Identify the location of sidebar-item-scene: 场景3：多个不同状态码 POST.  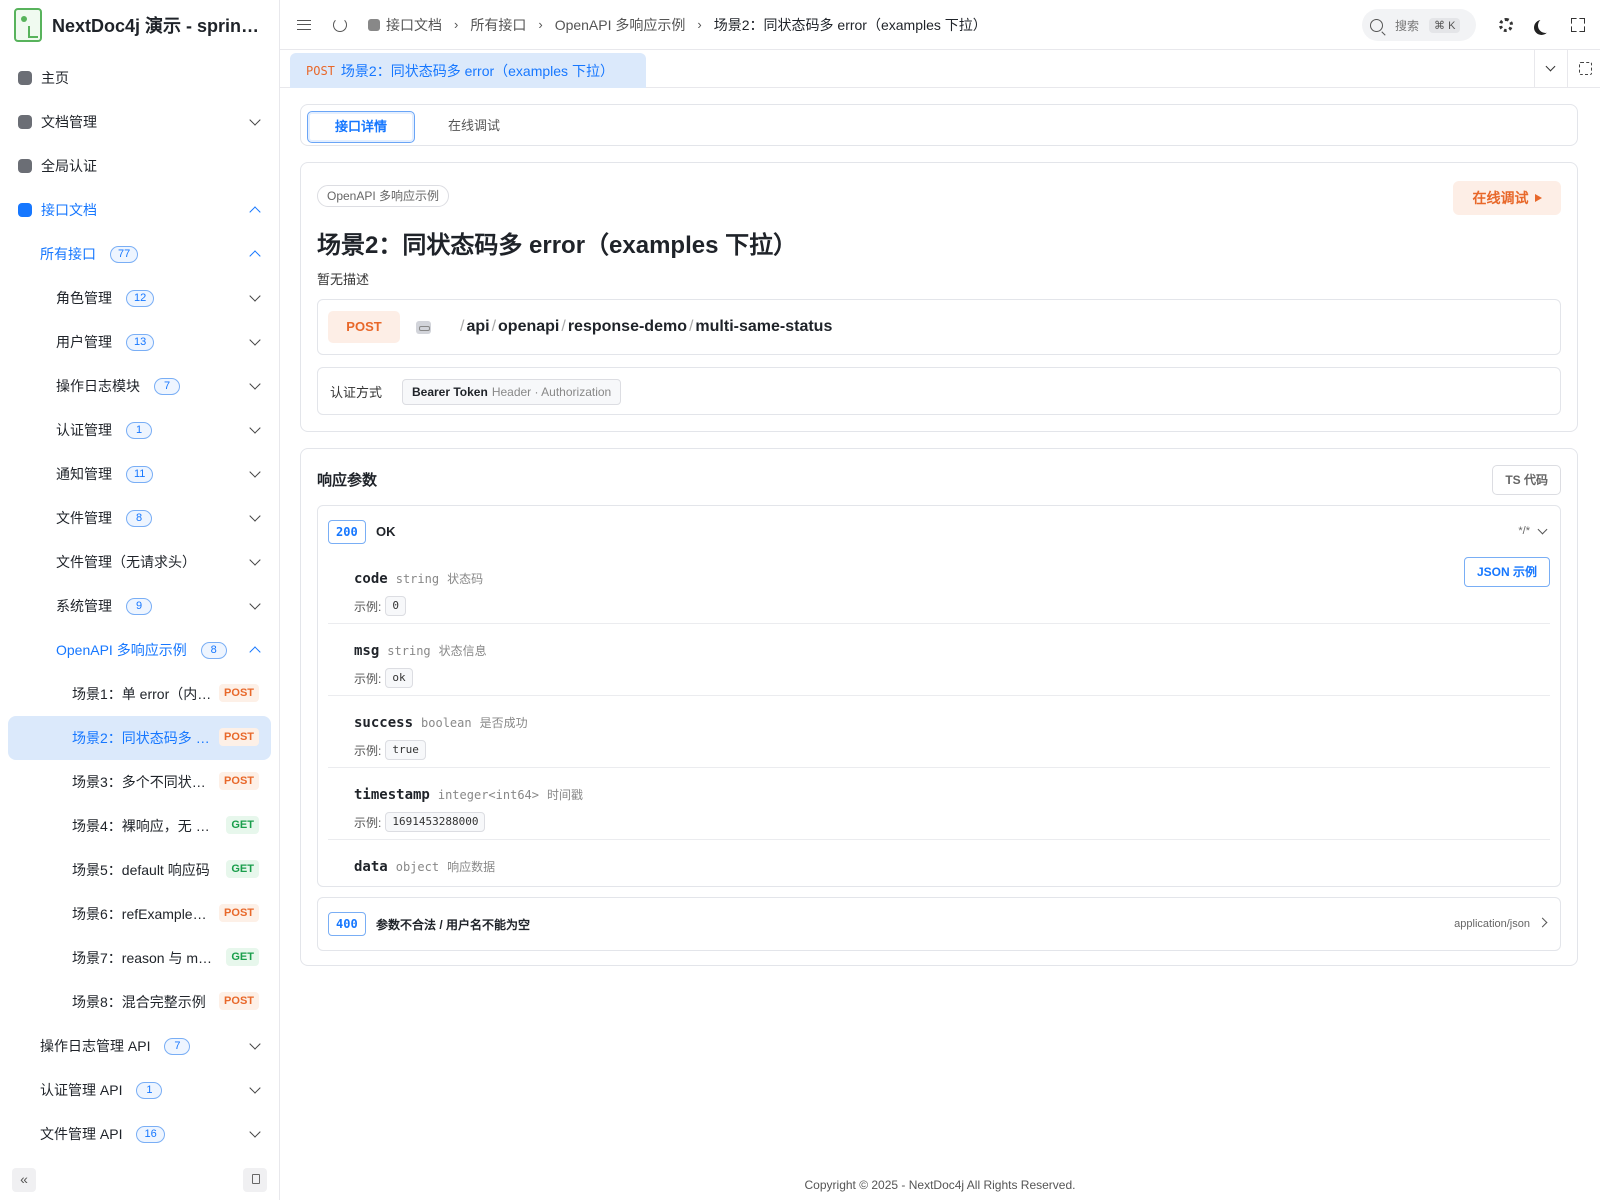
(139, 782).